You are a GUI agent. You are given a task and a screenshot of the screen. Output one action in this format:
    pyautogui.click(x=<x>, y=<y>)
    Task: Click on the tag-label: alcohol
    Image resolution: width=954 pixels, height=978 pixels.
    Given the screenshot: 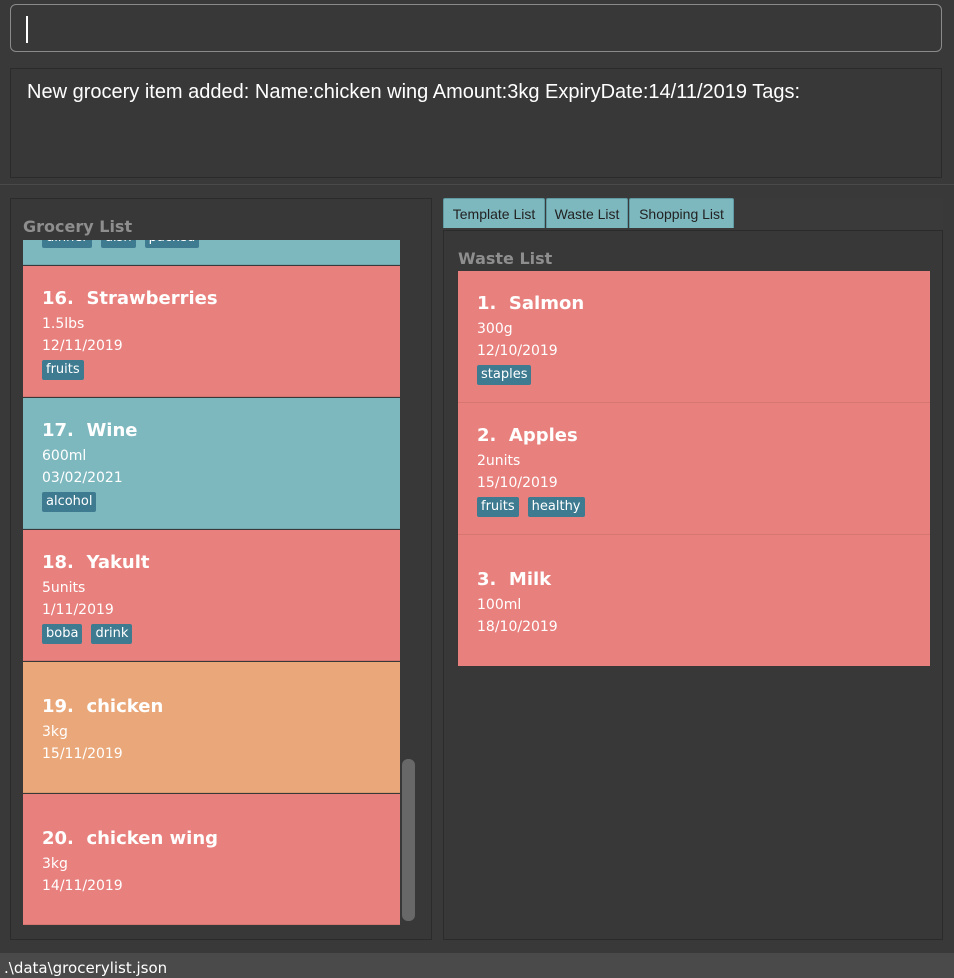 What is the action you would take?
    pyautogui.click(x=69, y=502)
    